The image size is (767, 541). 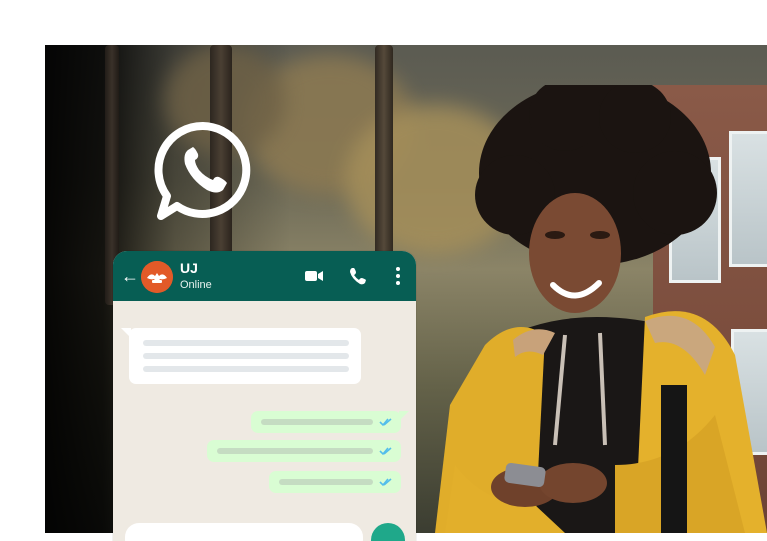 I want to click on avatar, so click(x=157, y=277).